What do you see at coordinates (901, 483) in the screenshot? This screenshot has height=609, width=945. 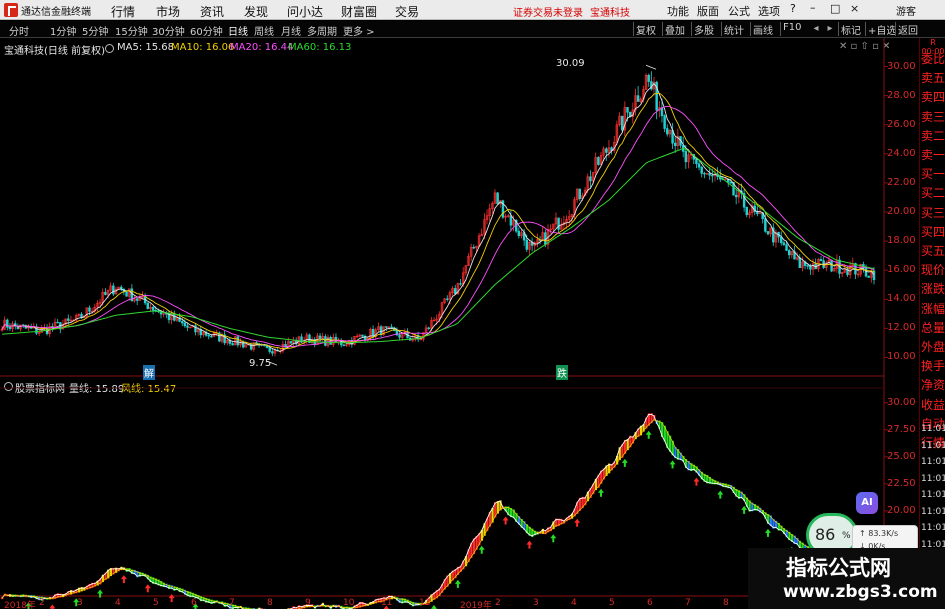 I see `sub-y-tick: 22.50` at bounding box center [901, 483].